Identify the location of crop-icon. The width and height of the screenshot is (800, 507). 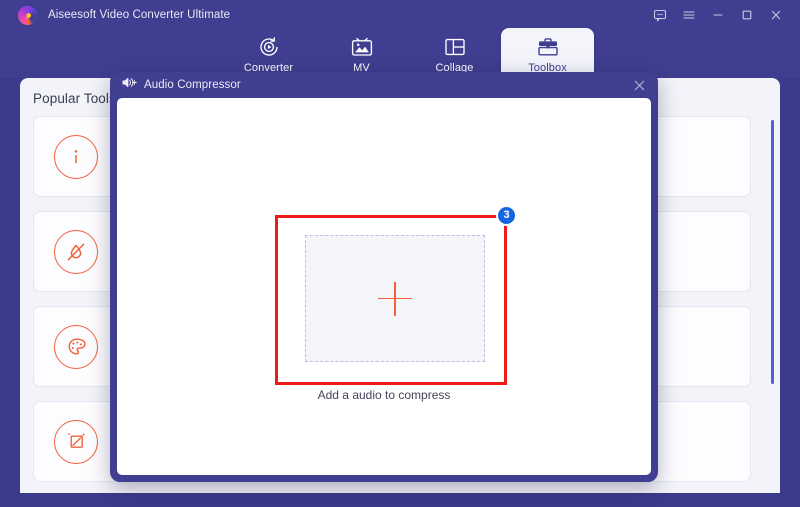
(76, 441).